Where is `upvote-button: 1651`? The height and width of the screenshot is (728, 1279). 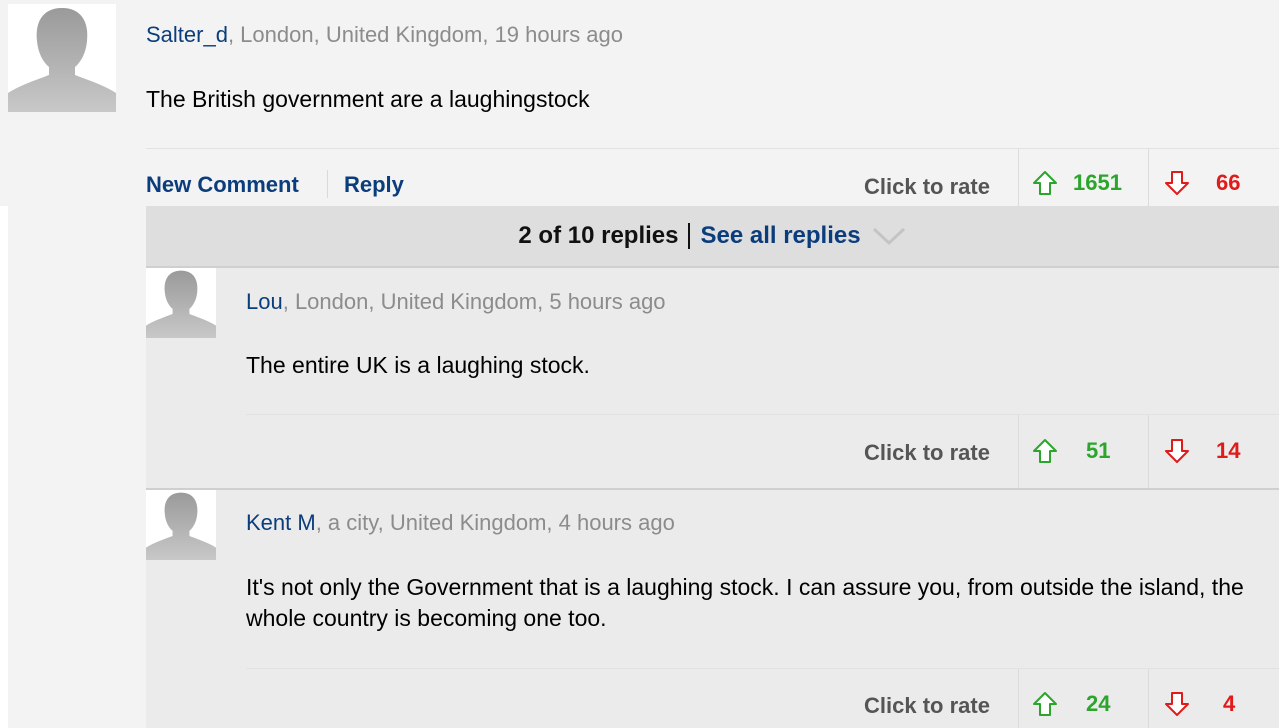
upvote-button: 1651 is located at coordinates (1076, 183).